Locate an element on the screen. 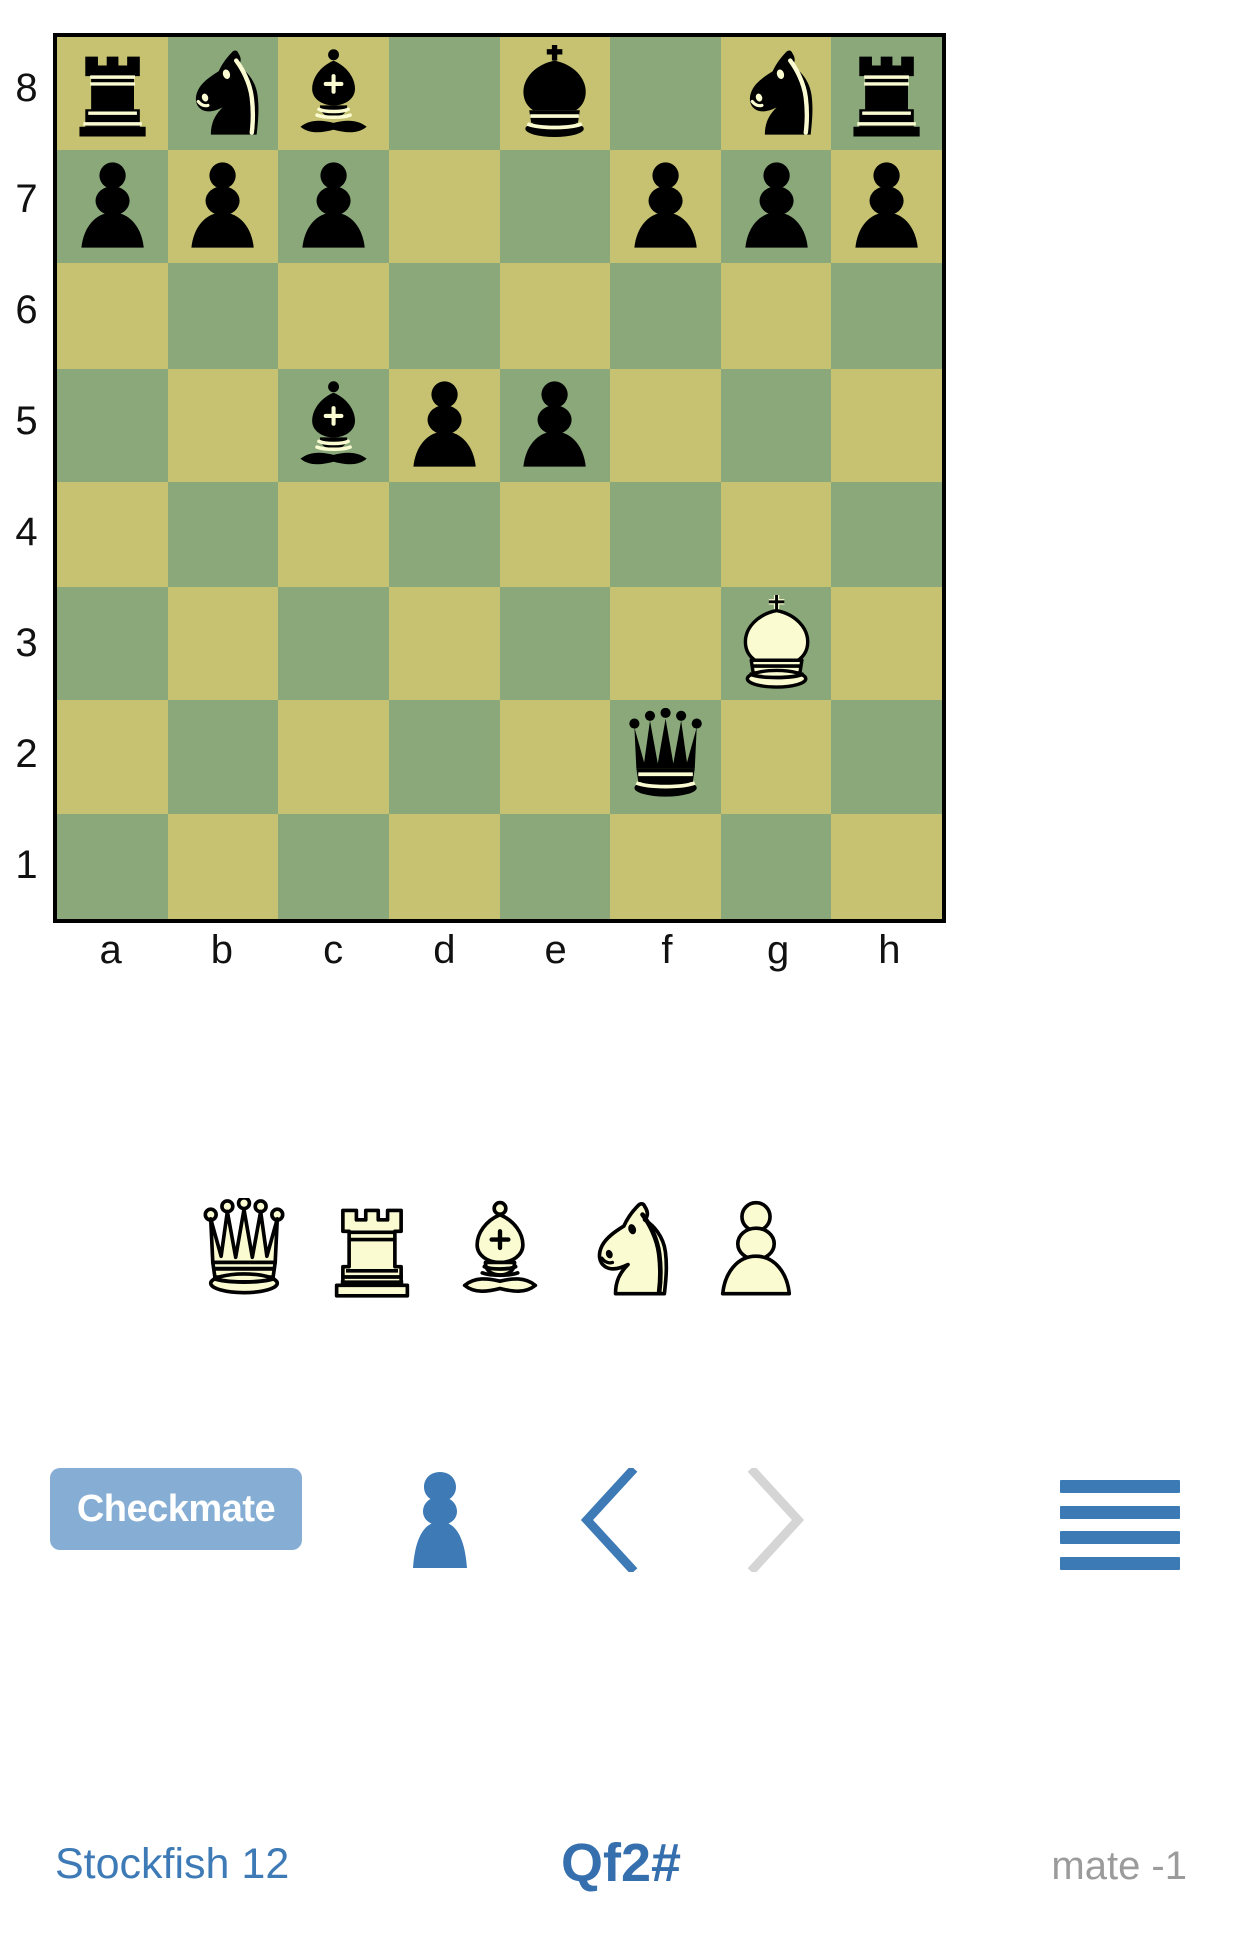 This screenshot has height=1937, width=1242. next-move-button is located at coordinates (775, 1519).